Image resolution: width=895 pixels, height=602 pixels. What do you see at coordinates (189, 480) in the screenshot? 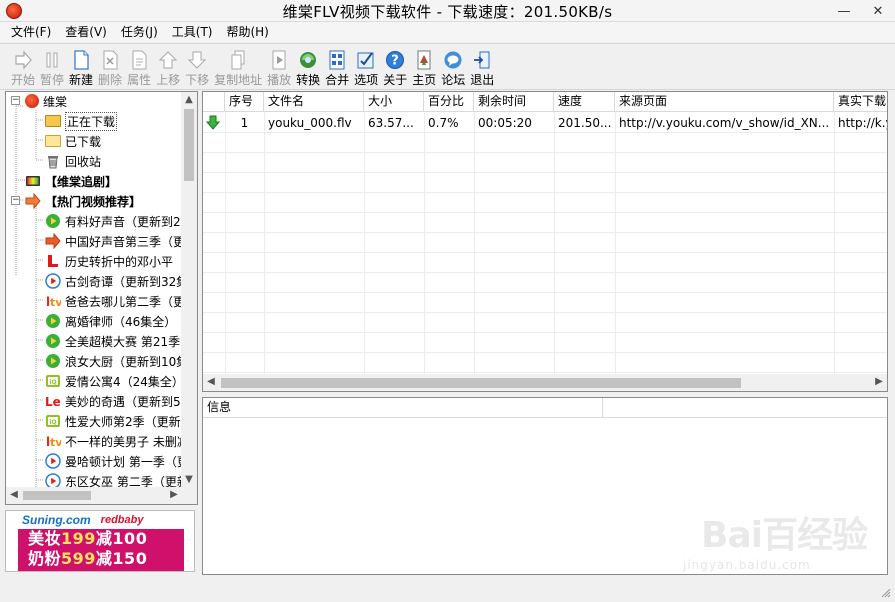
I see `scroll-down-arrow-icon: ▼` at bounding box center [189, 480].